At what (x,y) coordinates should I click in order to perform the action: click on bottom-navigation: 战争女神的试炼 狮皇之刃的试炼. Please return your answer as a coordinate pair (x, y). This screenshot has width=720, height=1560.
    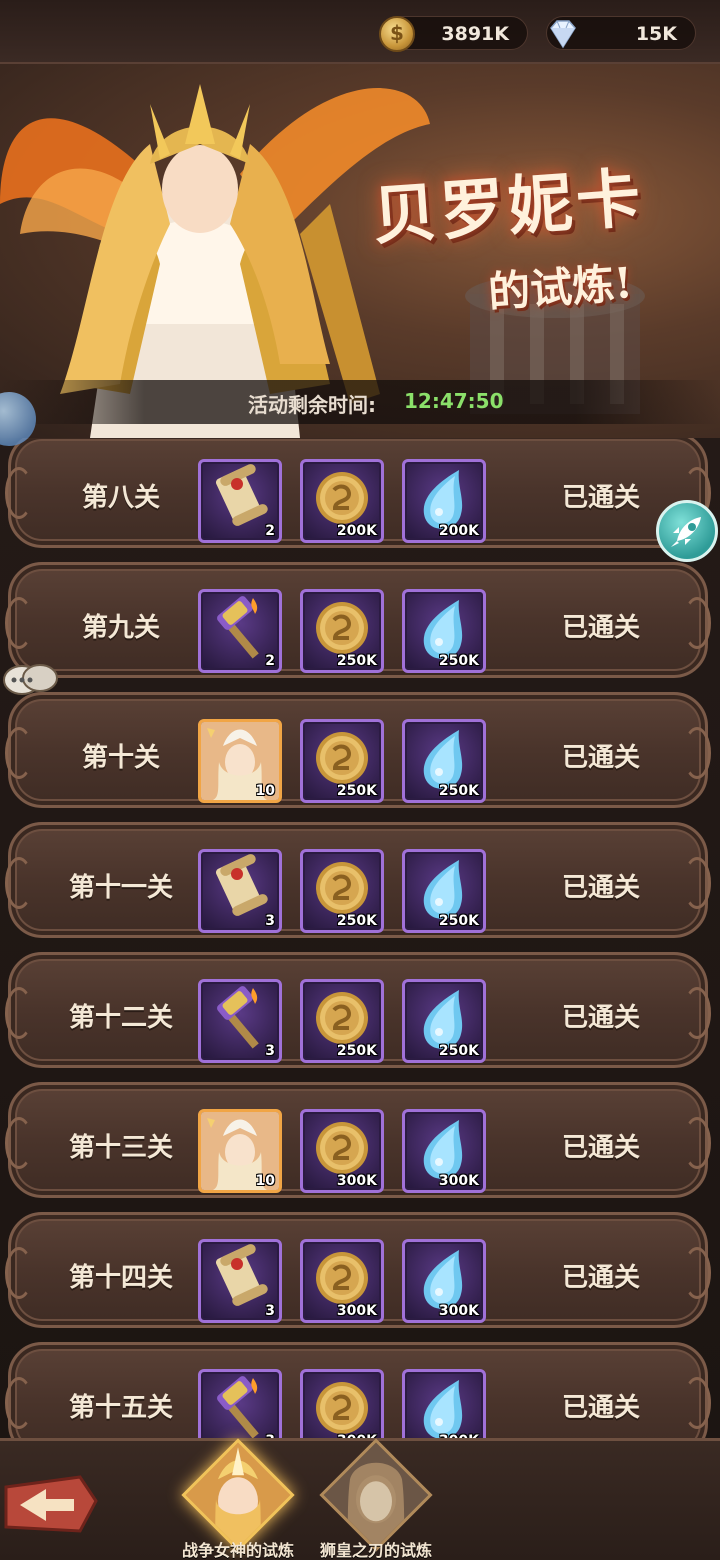
    Looking at the image, I should click on (360, 1499).